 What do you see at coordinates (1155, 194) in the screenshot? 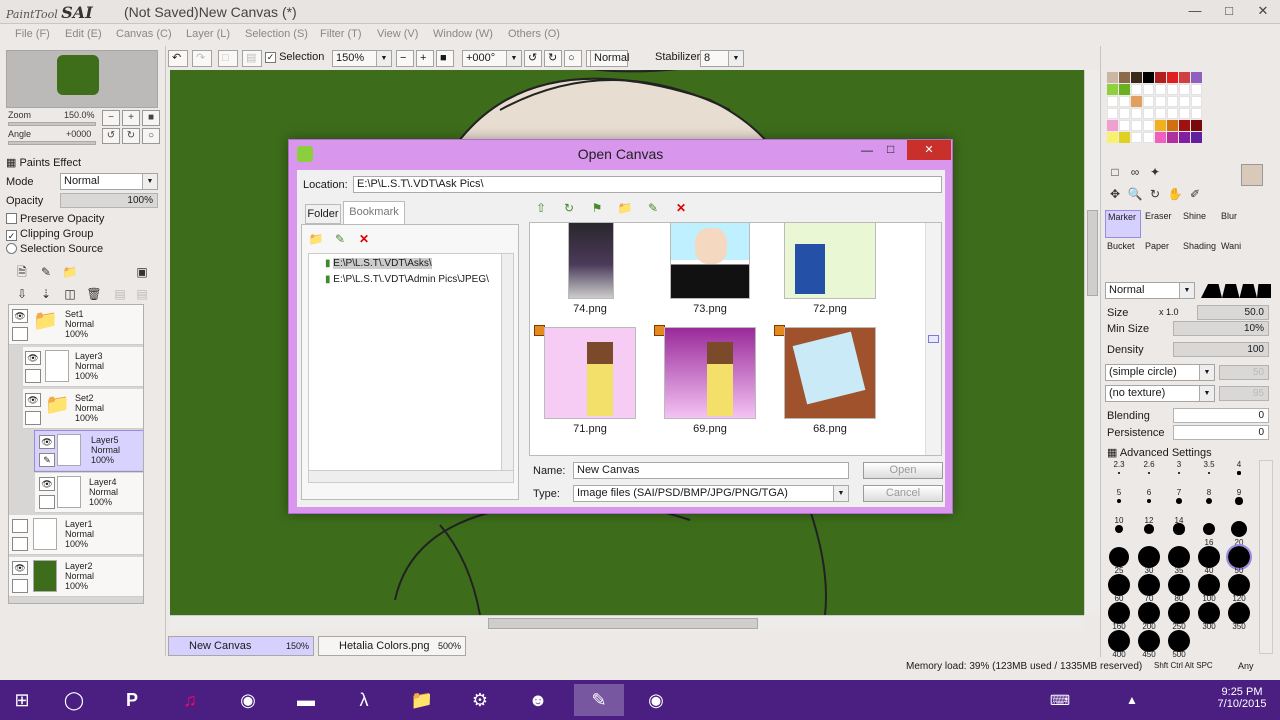
I see `rotate-icon: ↻` at bounding box center [1155, 194].